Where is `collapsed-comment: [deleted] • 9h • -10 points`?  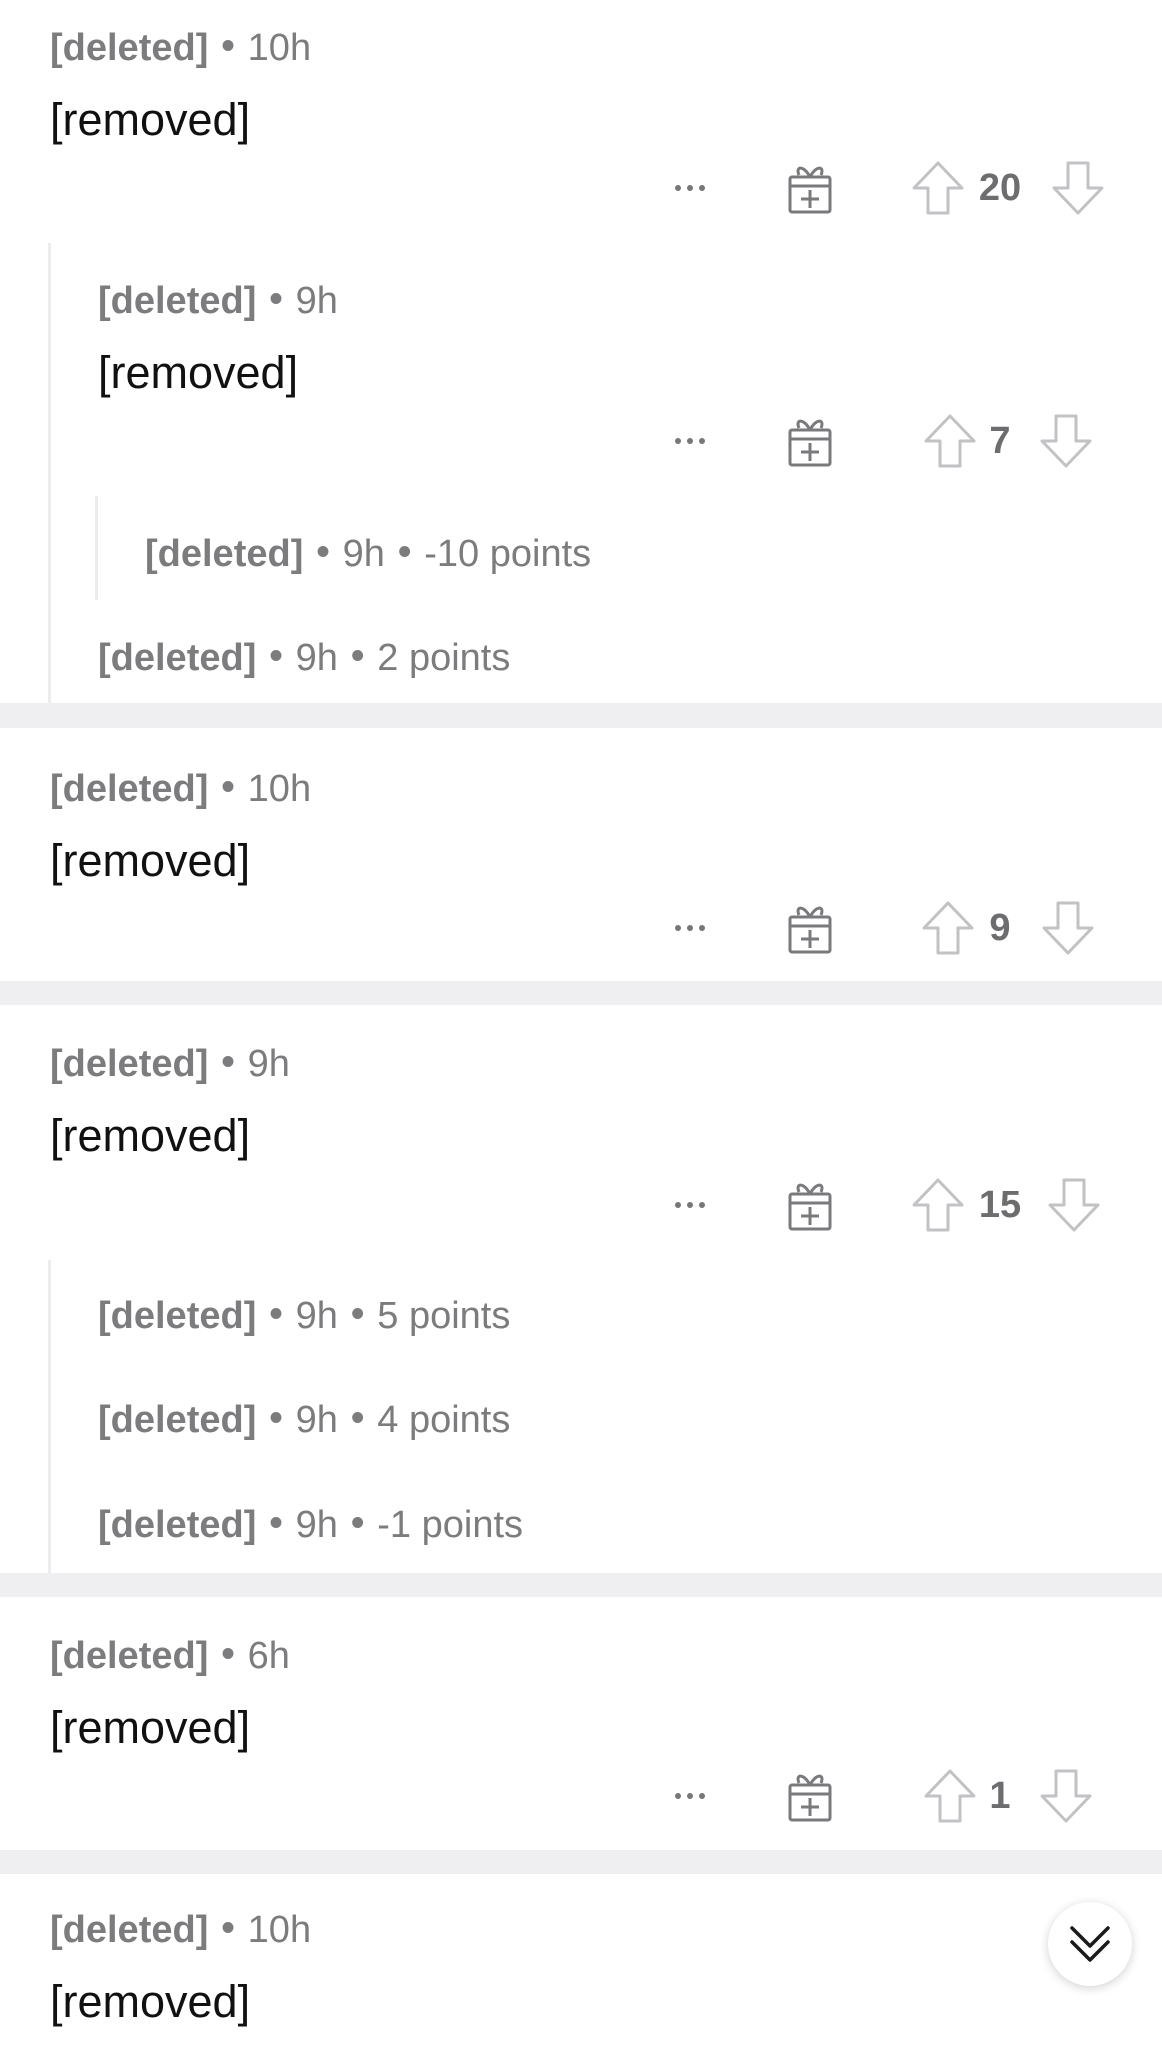 collapsed-comment: [deleted] • 9h • -10 points is located at coordinates (368, 554).